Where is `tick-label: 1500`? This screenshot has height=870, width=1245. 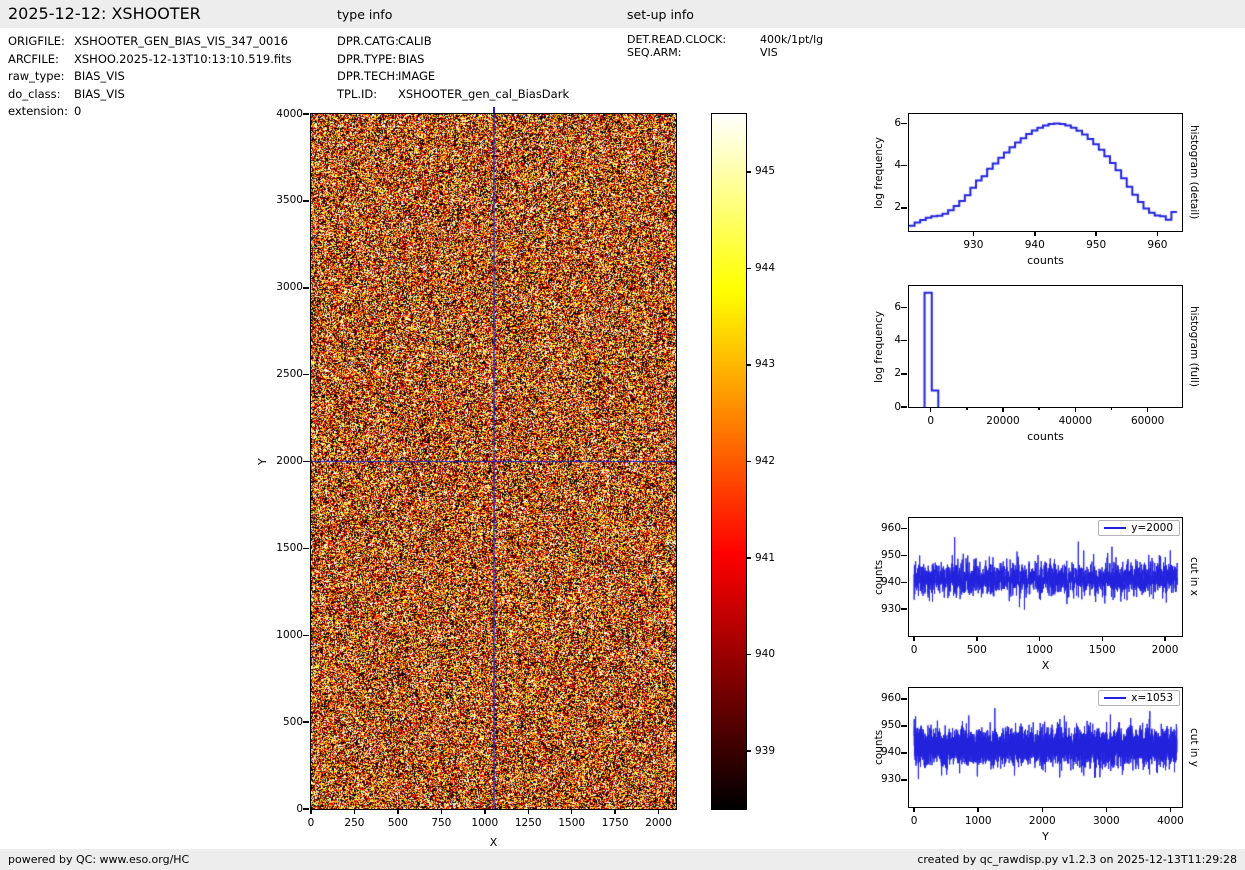
tick-label: 1500 is located at coordinates (1102, 650).